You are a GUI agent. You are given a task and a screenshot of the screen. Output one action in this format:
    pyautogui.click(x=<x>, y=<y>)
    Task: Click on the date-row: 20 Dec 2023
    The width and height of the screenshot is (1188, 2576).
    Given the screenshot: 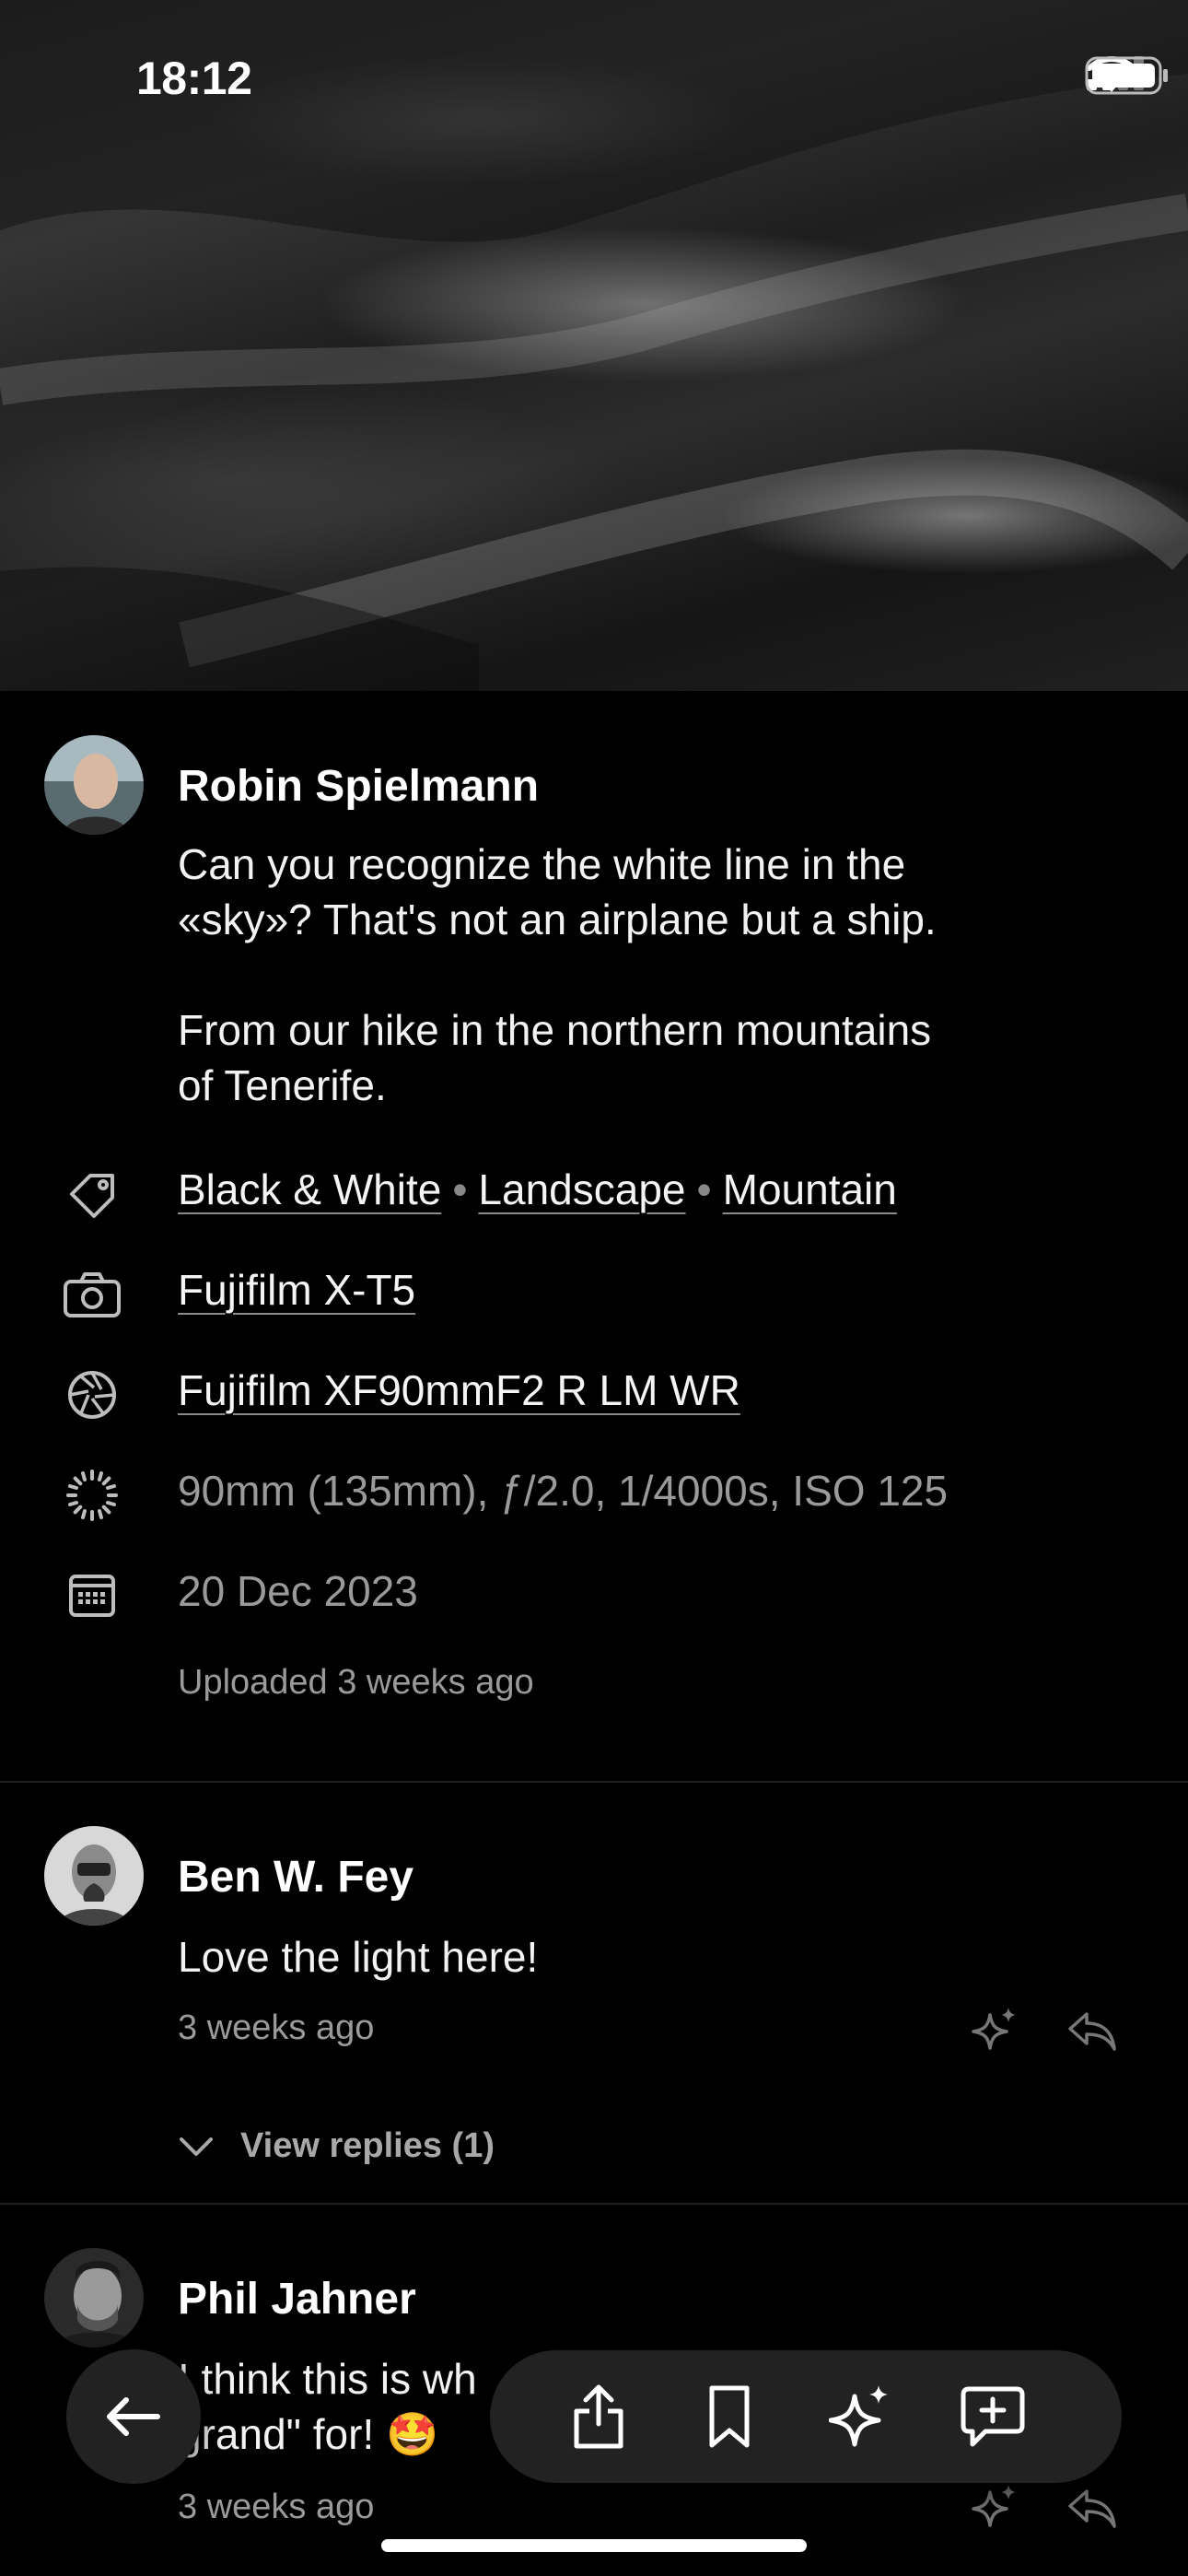 What is the action you would take?
    pyautogui.click(x=594, y=1593)
    